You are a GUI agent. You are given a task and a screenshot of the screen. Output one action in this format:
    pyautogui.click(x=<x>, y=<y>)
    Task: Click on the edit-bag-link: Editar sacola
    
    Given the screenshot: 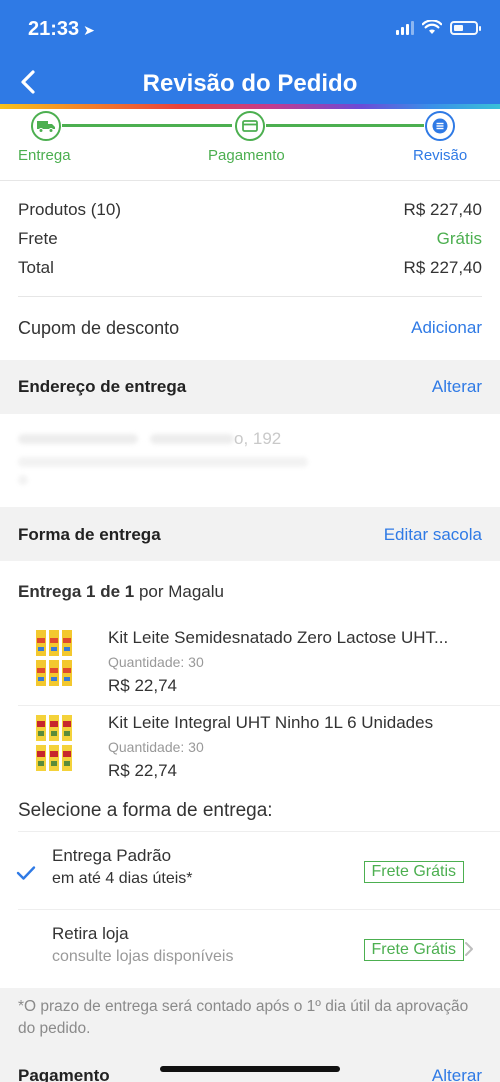 What is the action you would take?
    pyautogui.click(x=433, y=535)
    